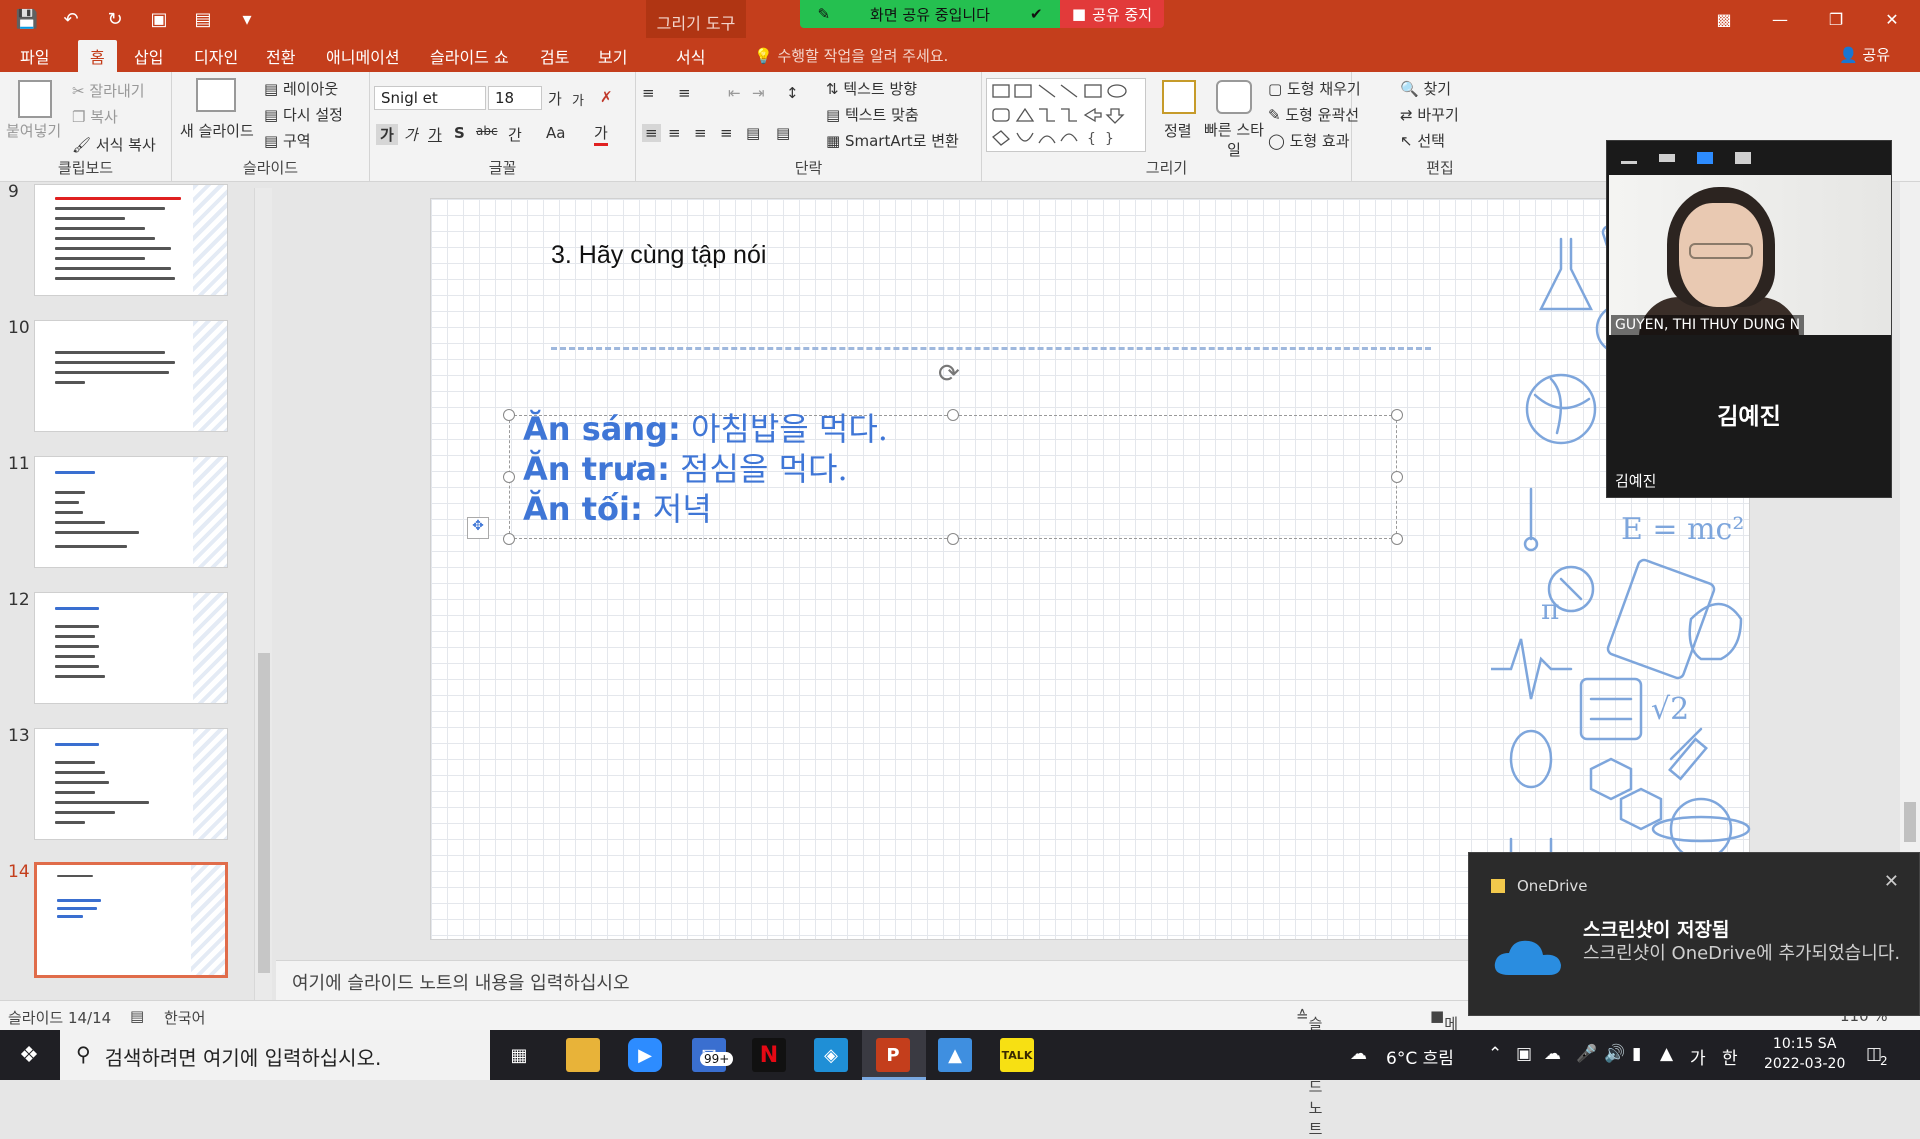 This screenshot has height=1139, width=1920. I want to click on italic-button: 가, so click(411, 134).